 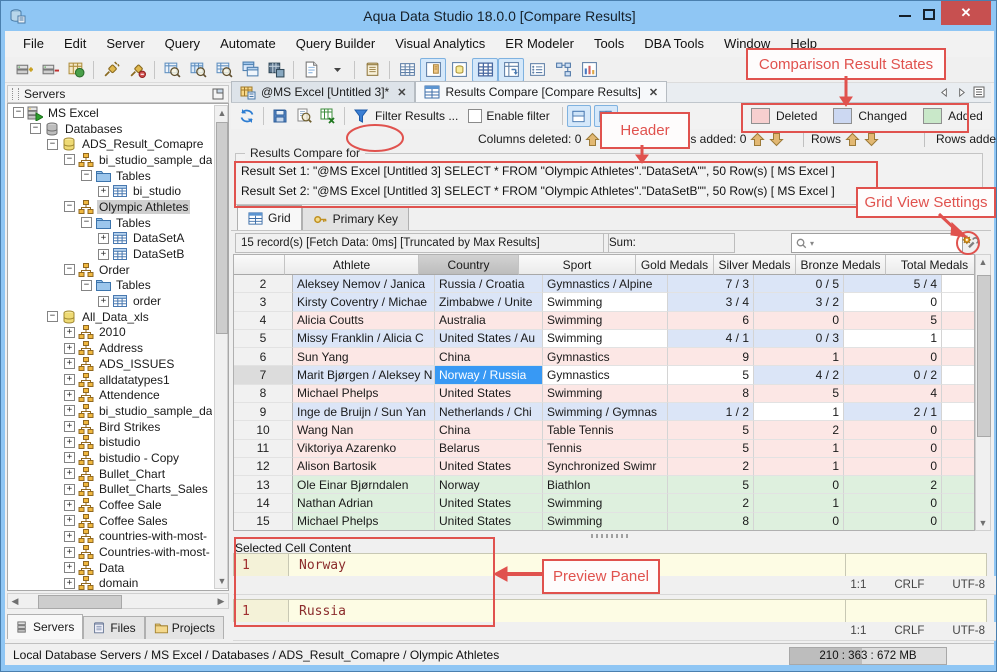 What do you see at coordinates (110, 474) in the screenshot?
I see `tree-item-bullet-chart: + Bullet_Chart` at bounding box center [110, 474].